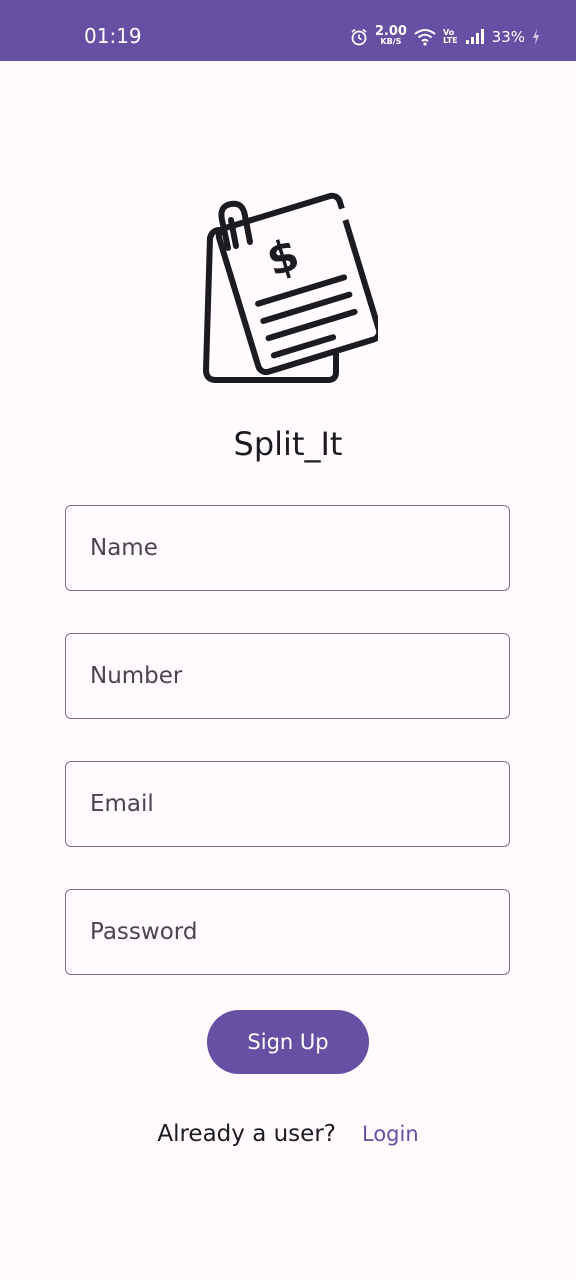 The height and width of the screenshot is (1280, 576). Describe the element at coordinates (290, 287) in the screenshot. I see `invoice-document-dollar-icon: $` at that location.